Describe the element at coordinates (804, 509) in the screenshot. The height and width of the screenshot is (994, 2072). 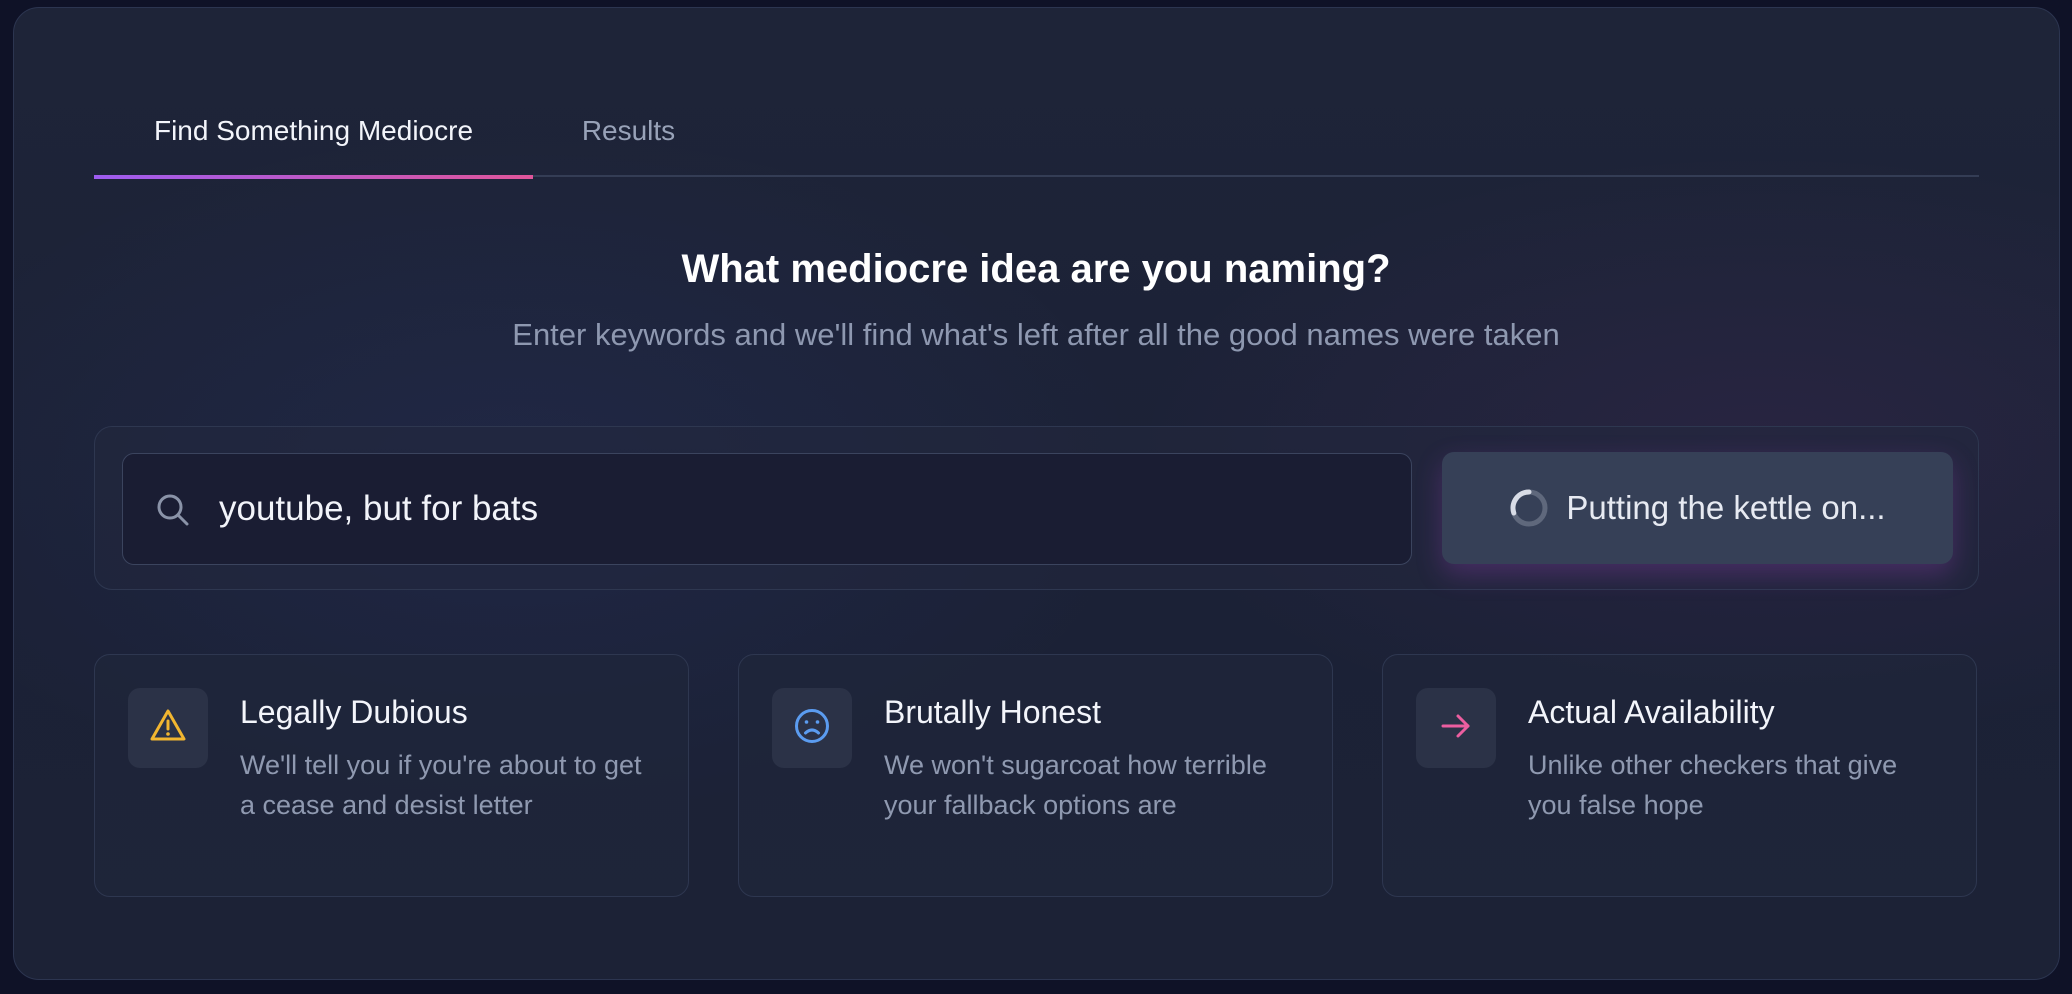
I see `search-input` at that location.